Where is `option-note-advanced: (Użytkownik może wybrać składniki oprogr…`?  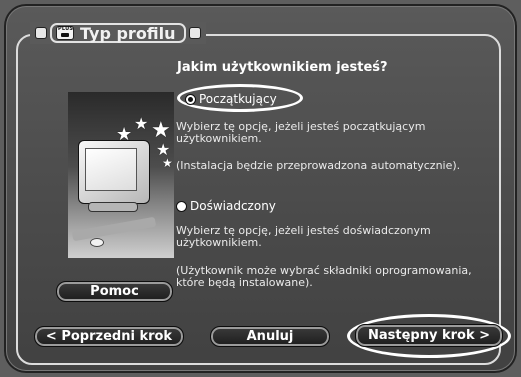
option-note-advanced: (Użytkownik może wybrać składniki oprogr… is located at coordinates (324, 276).